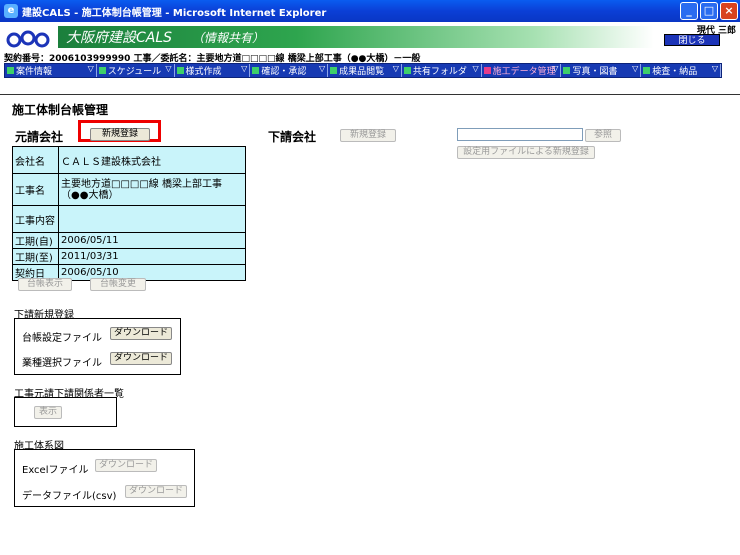  I want to click on row-key: 工事内容, so click(35, 219).